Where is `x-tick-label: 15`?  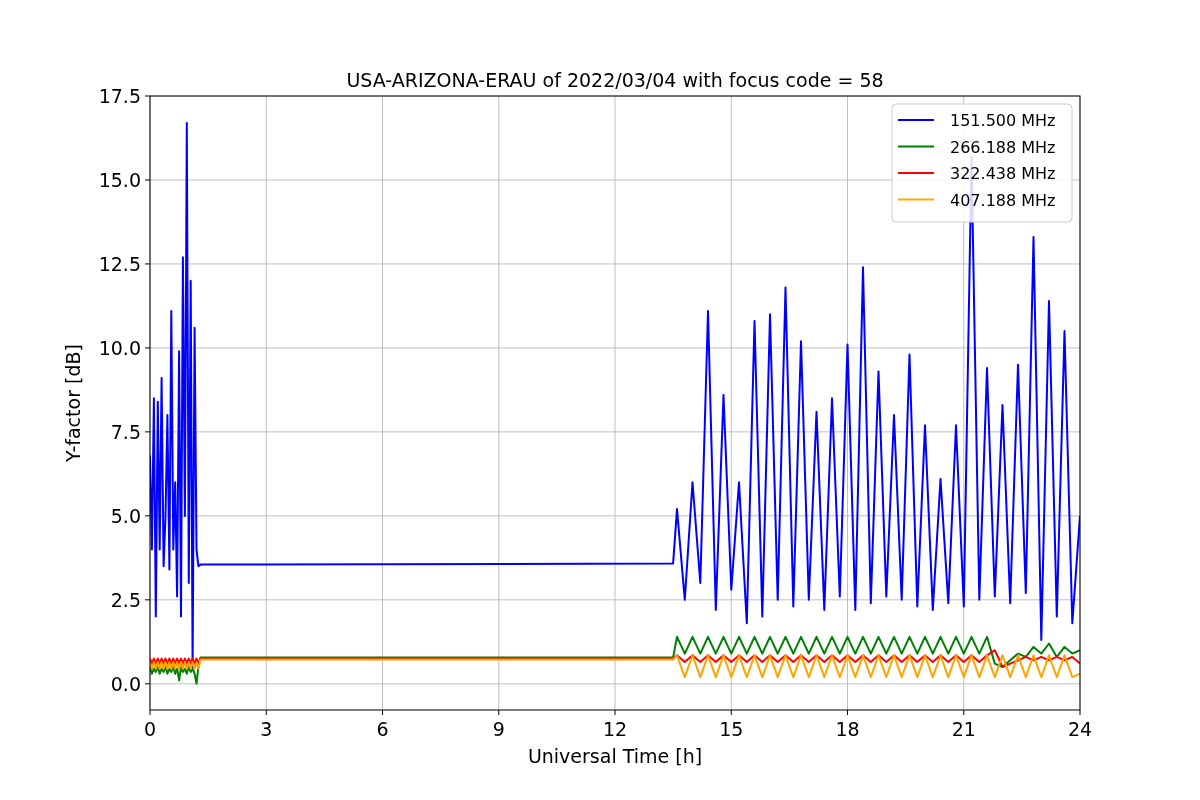 x-tick-label: 15 is located at coordinates (731, 729).